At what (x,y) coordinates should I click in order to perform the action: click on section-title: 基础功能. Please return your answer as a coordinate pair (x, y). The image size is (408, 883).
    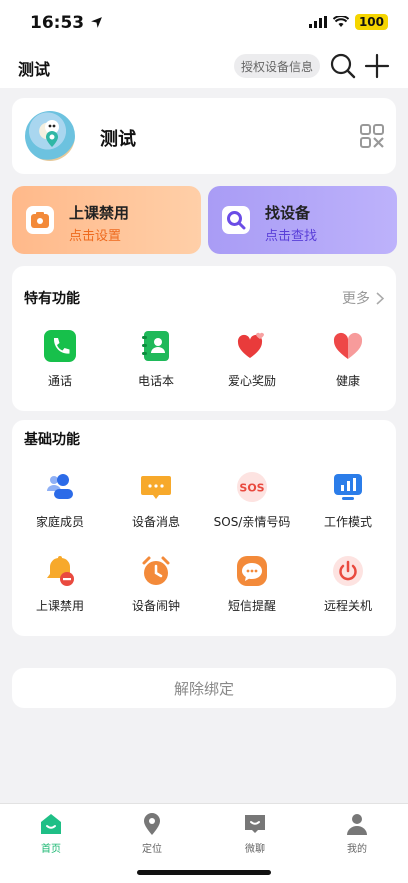
    Looking at the image, I should click on (52, 440).